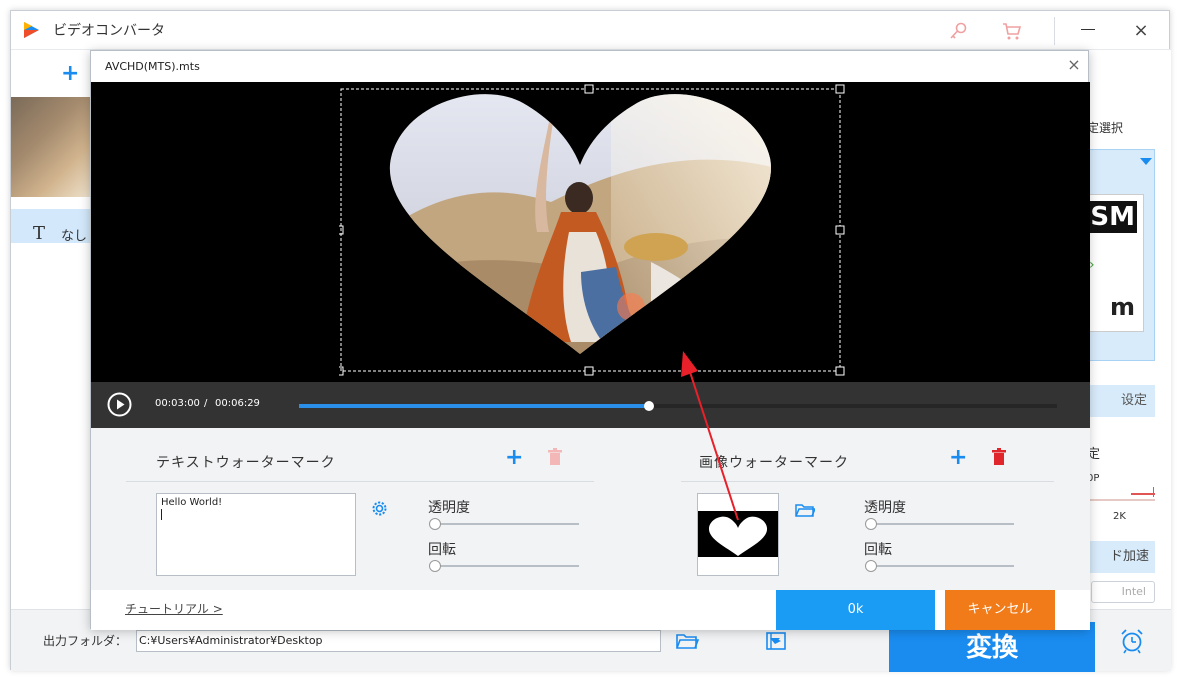 This screenshot has width=1180, height=680. I want to click on player-controls: 00:03:00 / 00:06:29, so click(590, 405).